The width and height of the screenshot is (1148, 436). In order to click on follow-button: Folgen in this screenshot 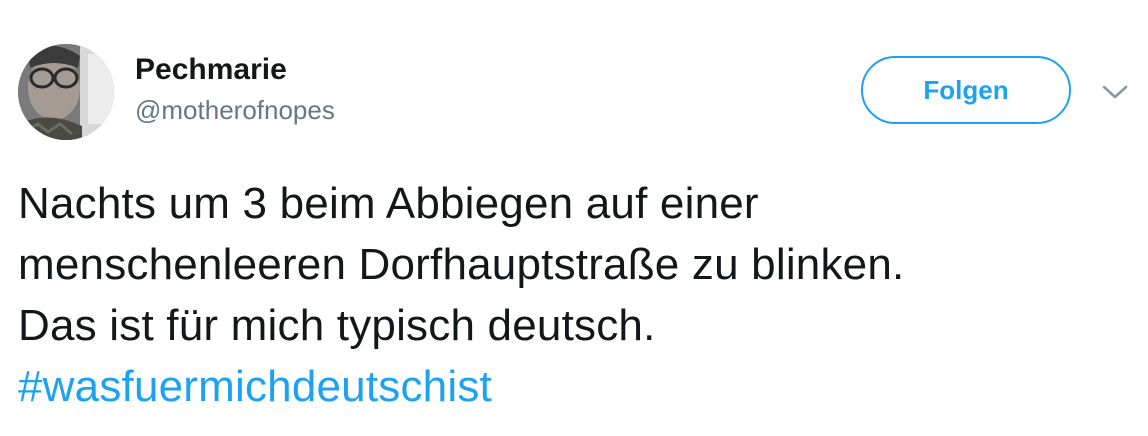, I will do `click(966, 90)`.